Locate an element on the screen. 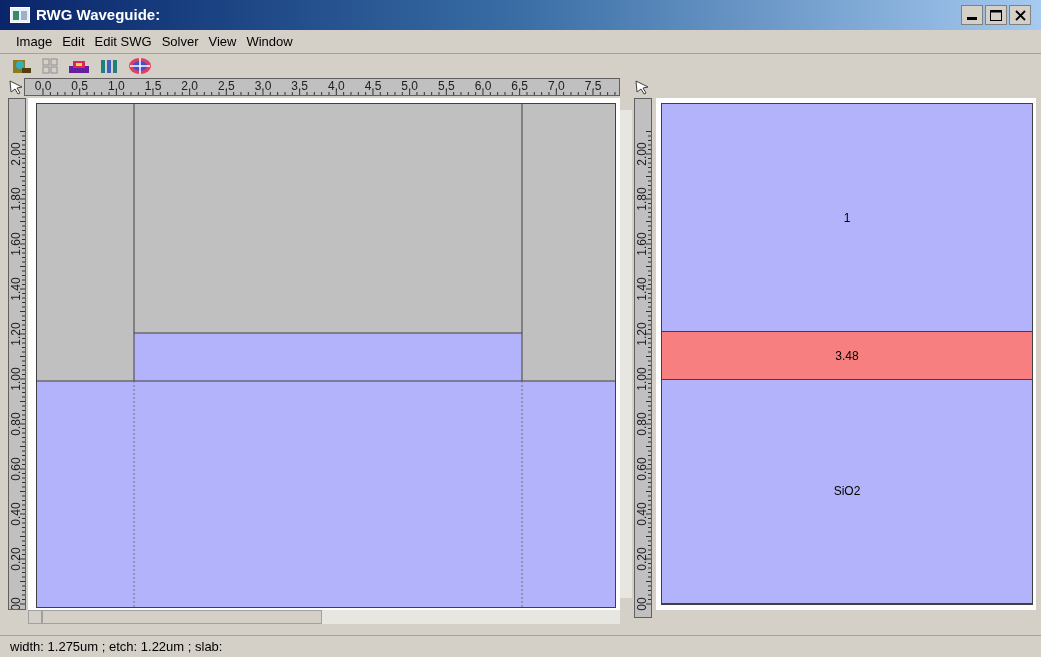 The width and height of the screenshot is (1041, 657). maximize-button is located at coordinates (996, 15).